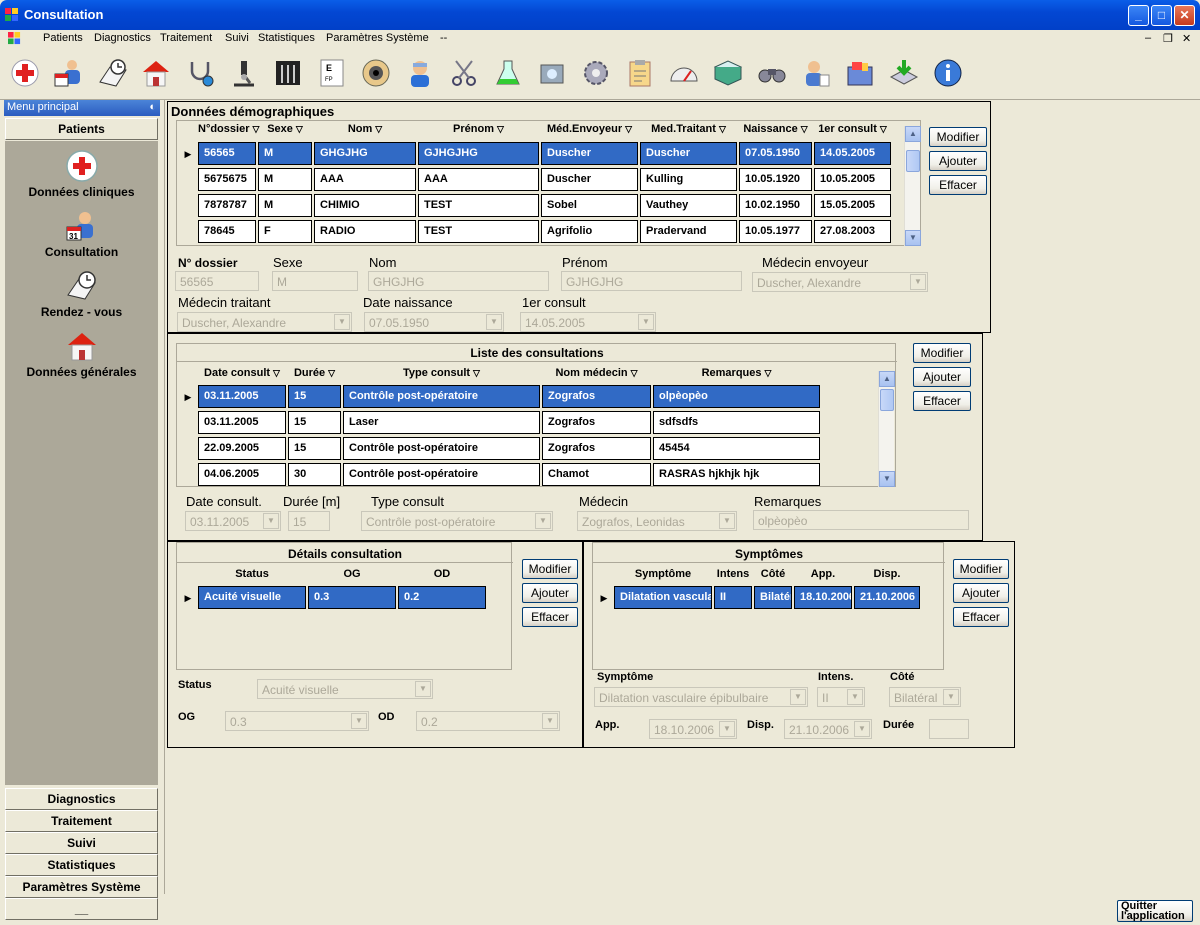 The image size is (1200, 925). What do you see at coordinates (81, 909) in the screenshot?
I see `left-menu-more-button: __` at bounding box center [81, 909].